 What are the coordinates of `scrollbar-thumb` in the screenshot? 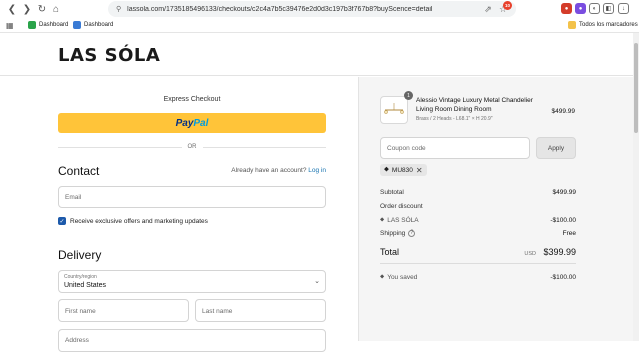 It's located at (636, 88).